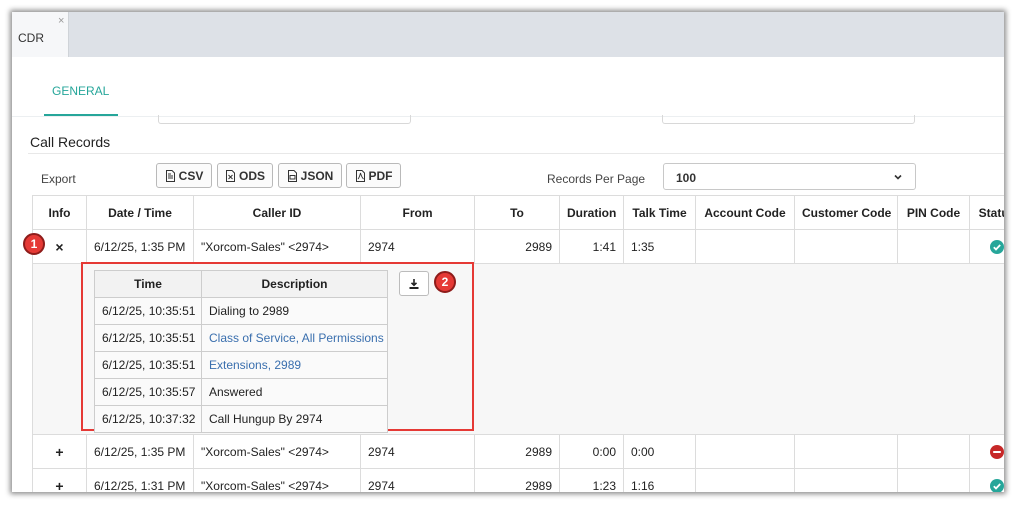 The image size is (1024, 512). I want to click on column-header-talk-time: Talk Time, so click(659, 212).